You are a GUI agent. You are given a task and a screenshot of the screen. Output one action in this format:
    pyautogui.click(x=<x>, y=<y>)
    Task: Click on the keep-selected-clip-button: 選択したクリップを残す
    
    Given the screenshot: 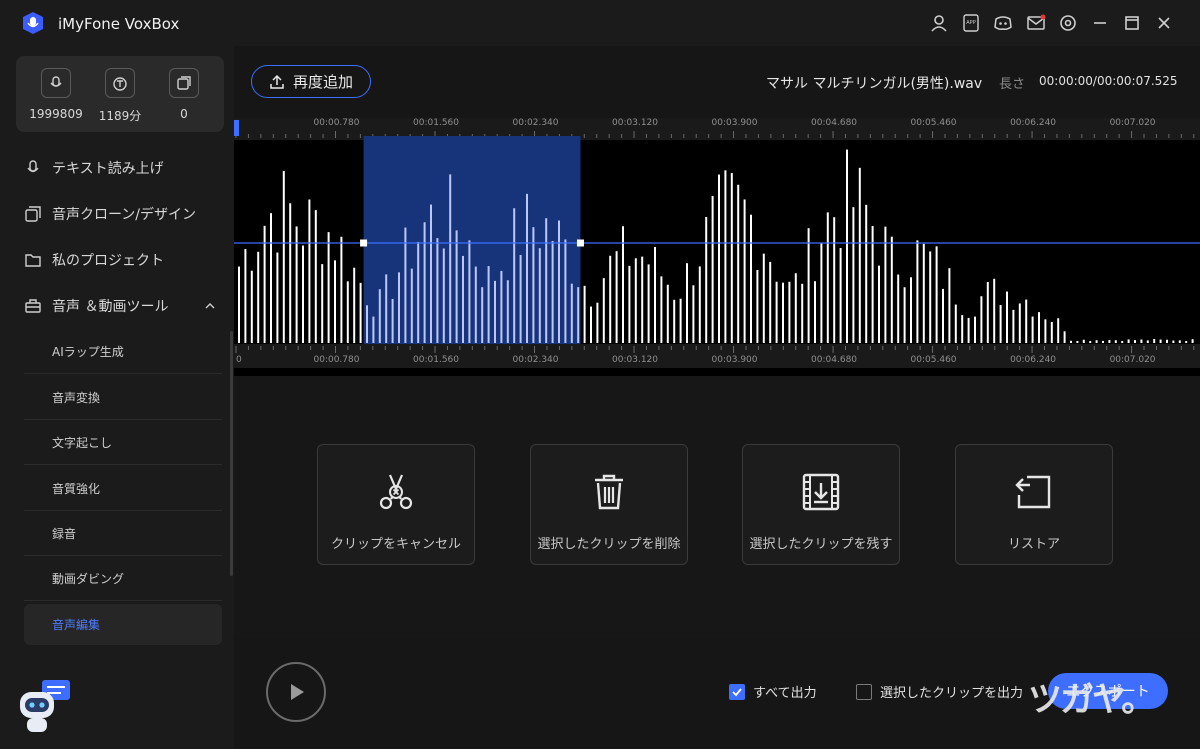 What is the action you would take?
    pyautogui.click(x=821, y=504)
    